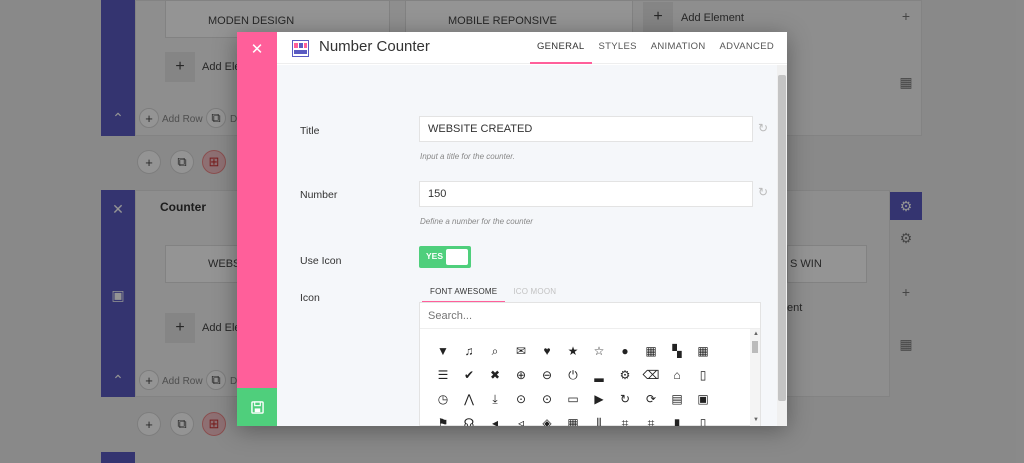 This screenshot has height=463, width=1024. I want to click on tab-ico-moon: ICO MOON, so click(534, 295).